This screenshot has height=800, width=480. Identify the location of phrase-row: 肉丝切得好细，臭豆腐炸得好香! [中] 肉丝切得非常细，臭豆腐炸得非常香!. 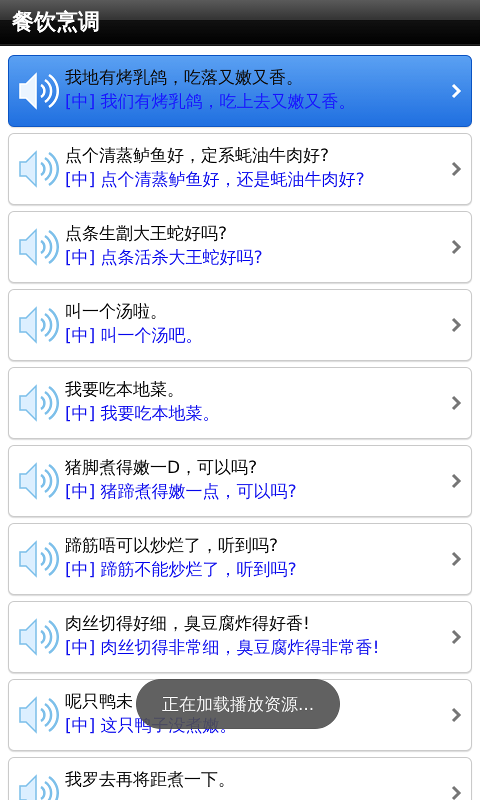
(240, 637).